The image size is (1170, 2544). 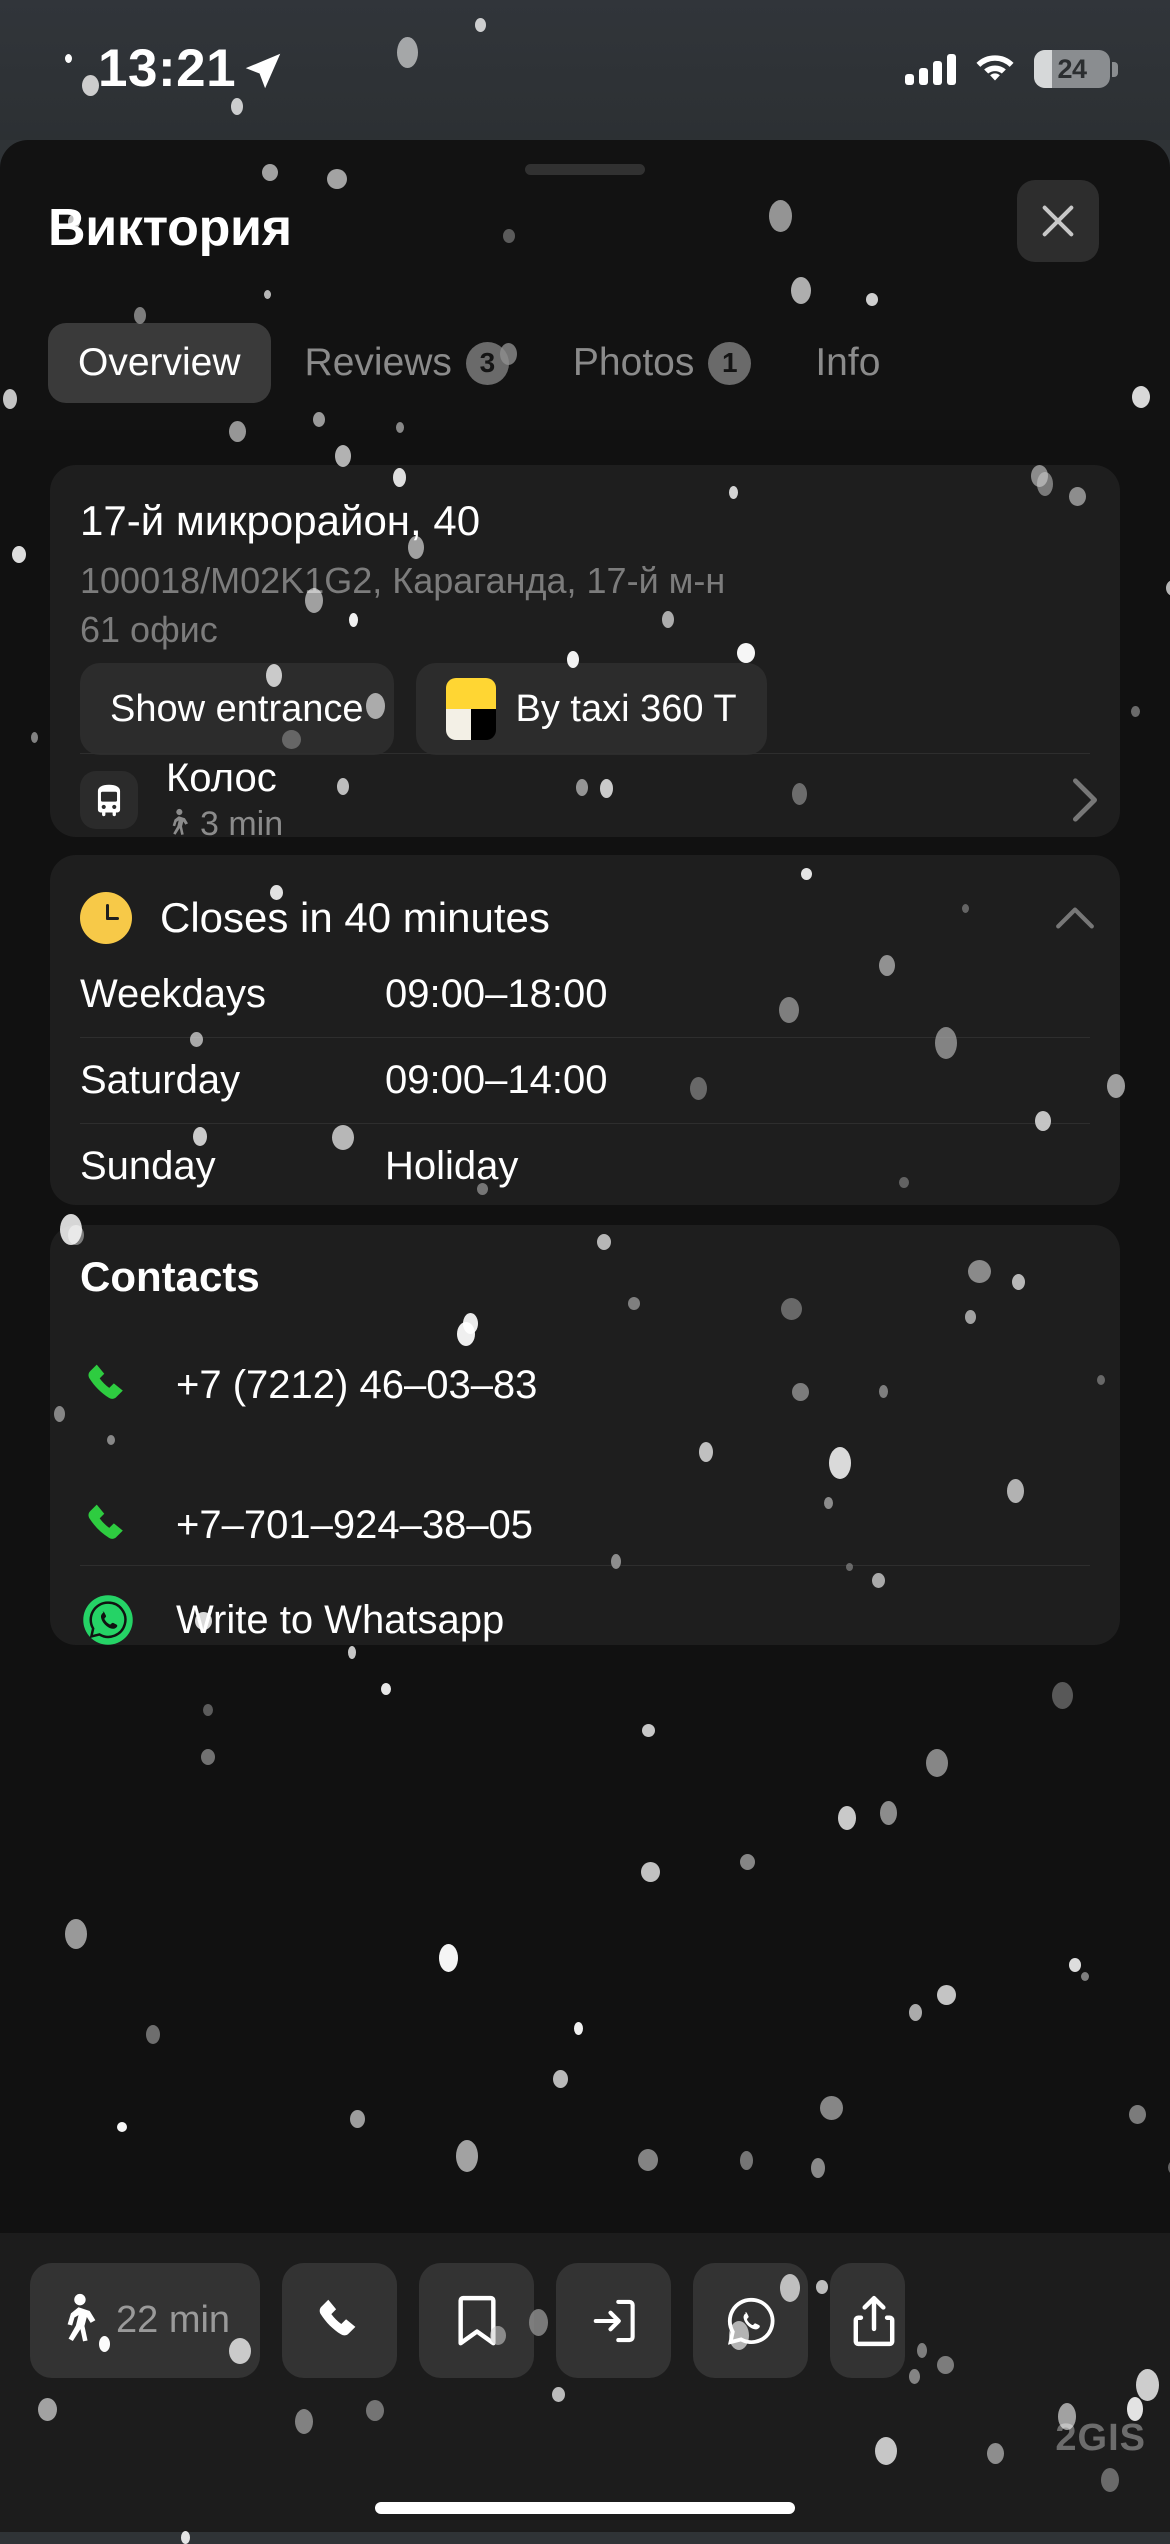 What do you see at coordinates (496, 1079) in the screenshot?
I see `hours-time-saturday: 09:00–14:00` at bounding box center [496, 1079].